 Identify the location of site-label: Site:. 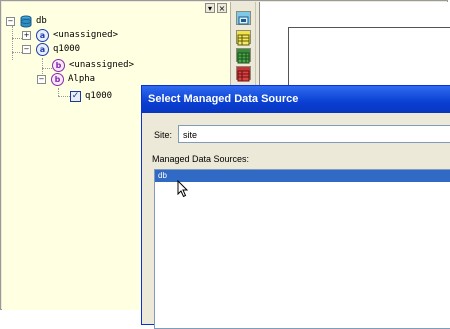
(163, 135).